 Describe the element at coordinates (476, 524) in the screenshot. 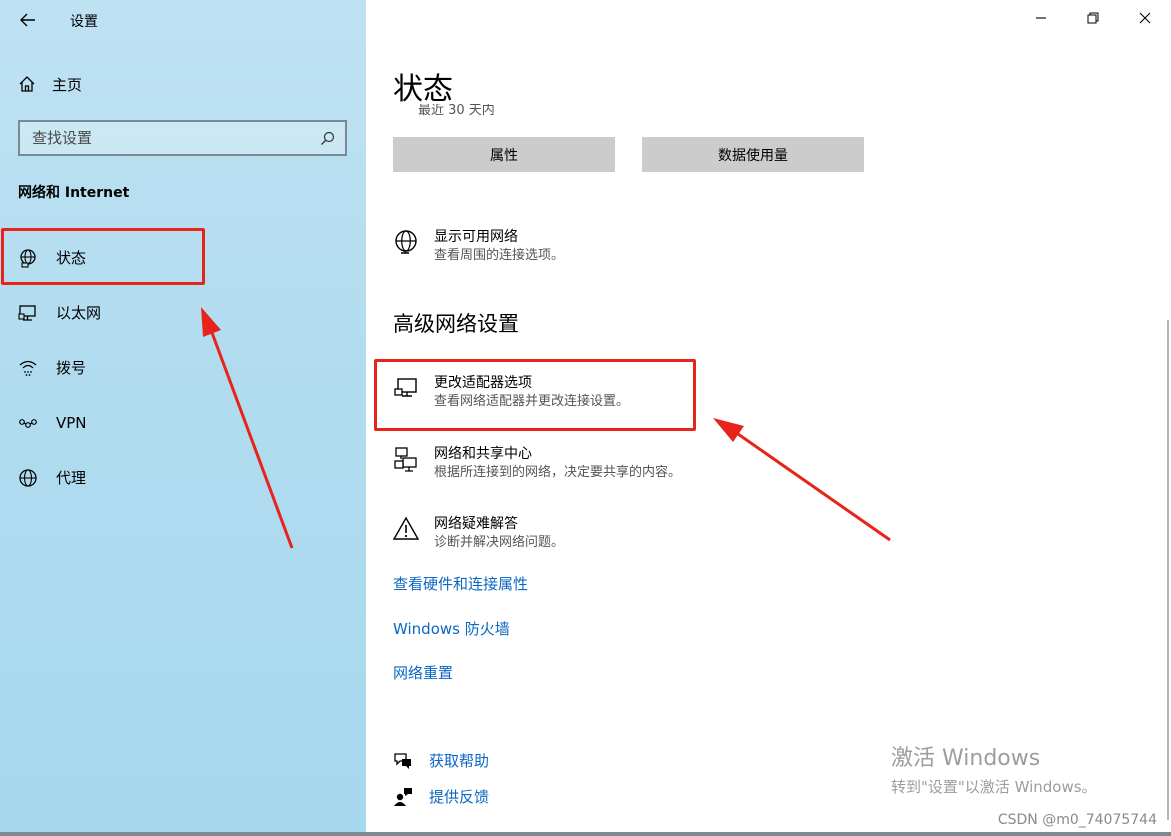

I see `option-title: 网络疑难解答` at that location.